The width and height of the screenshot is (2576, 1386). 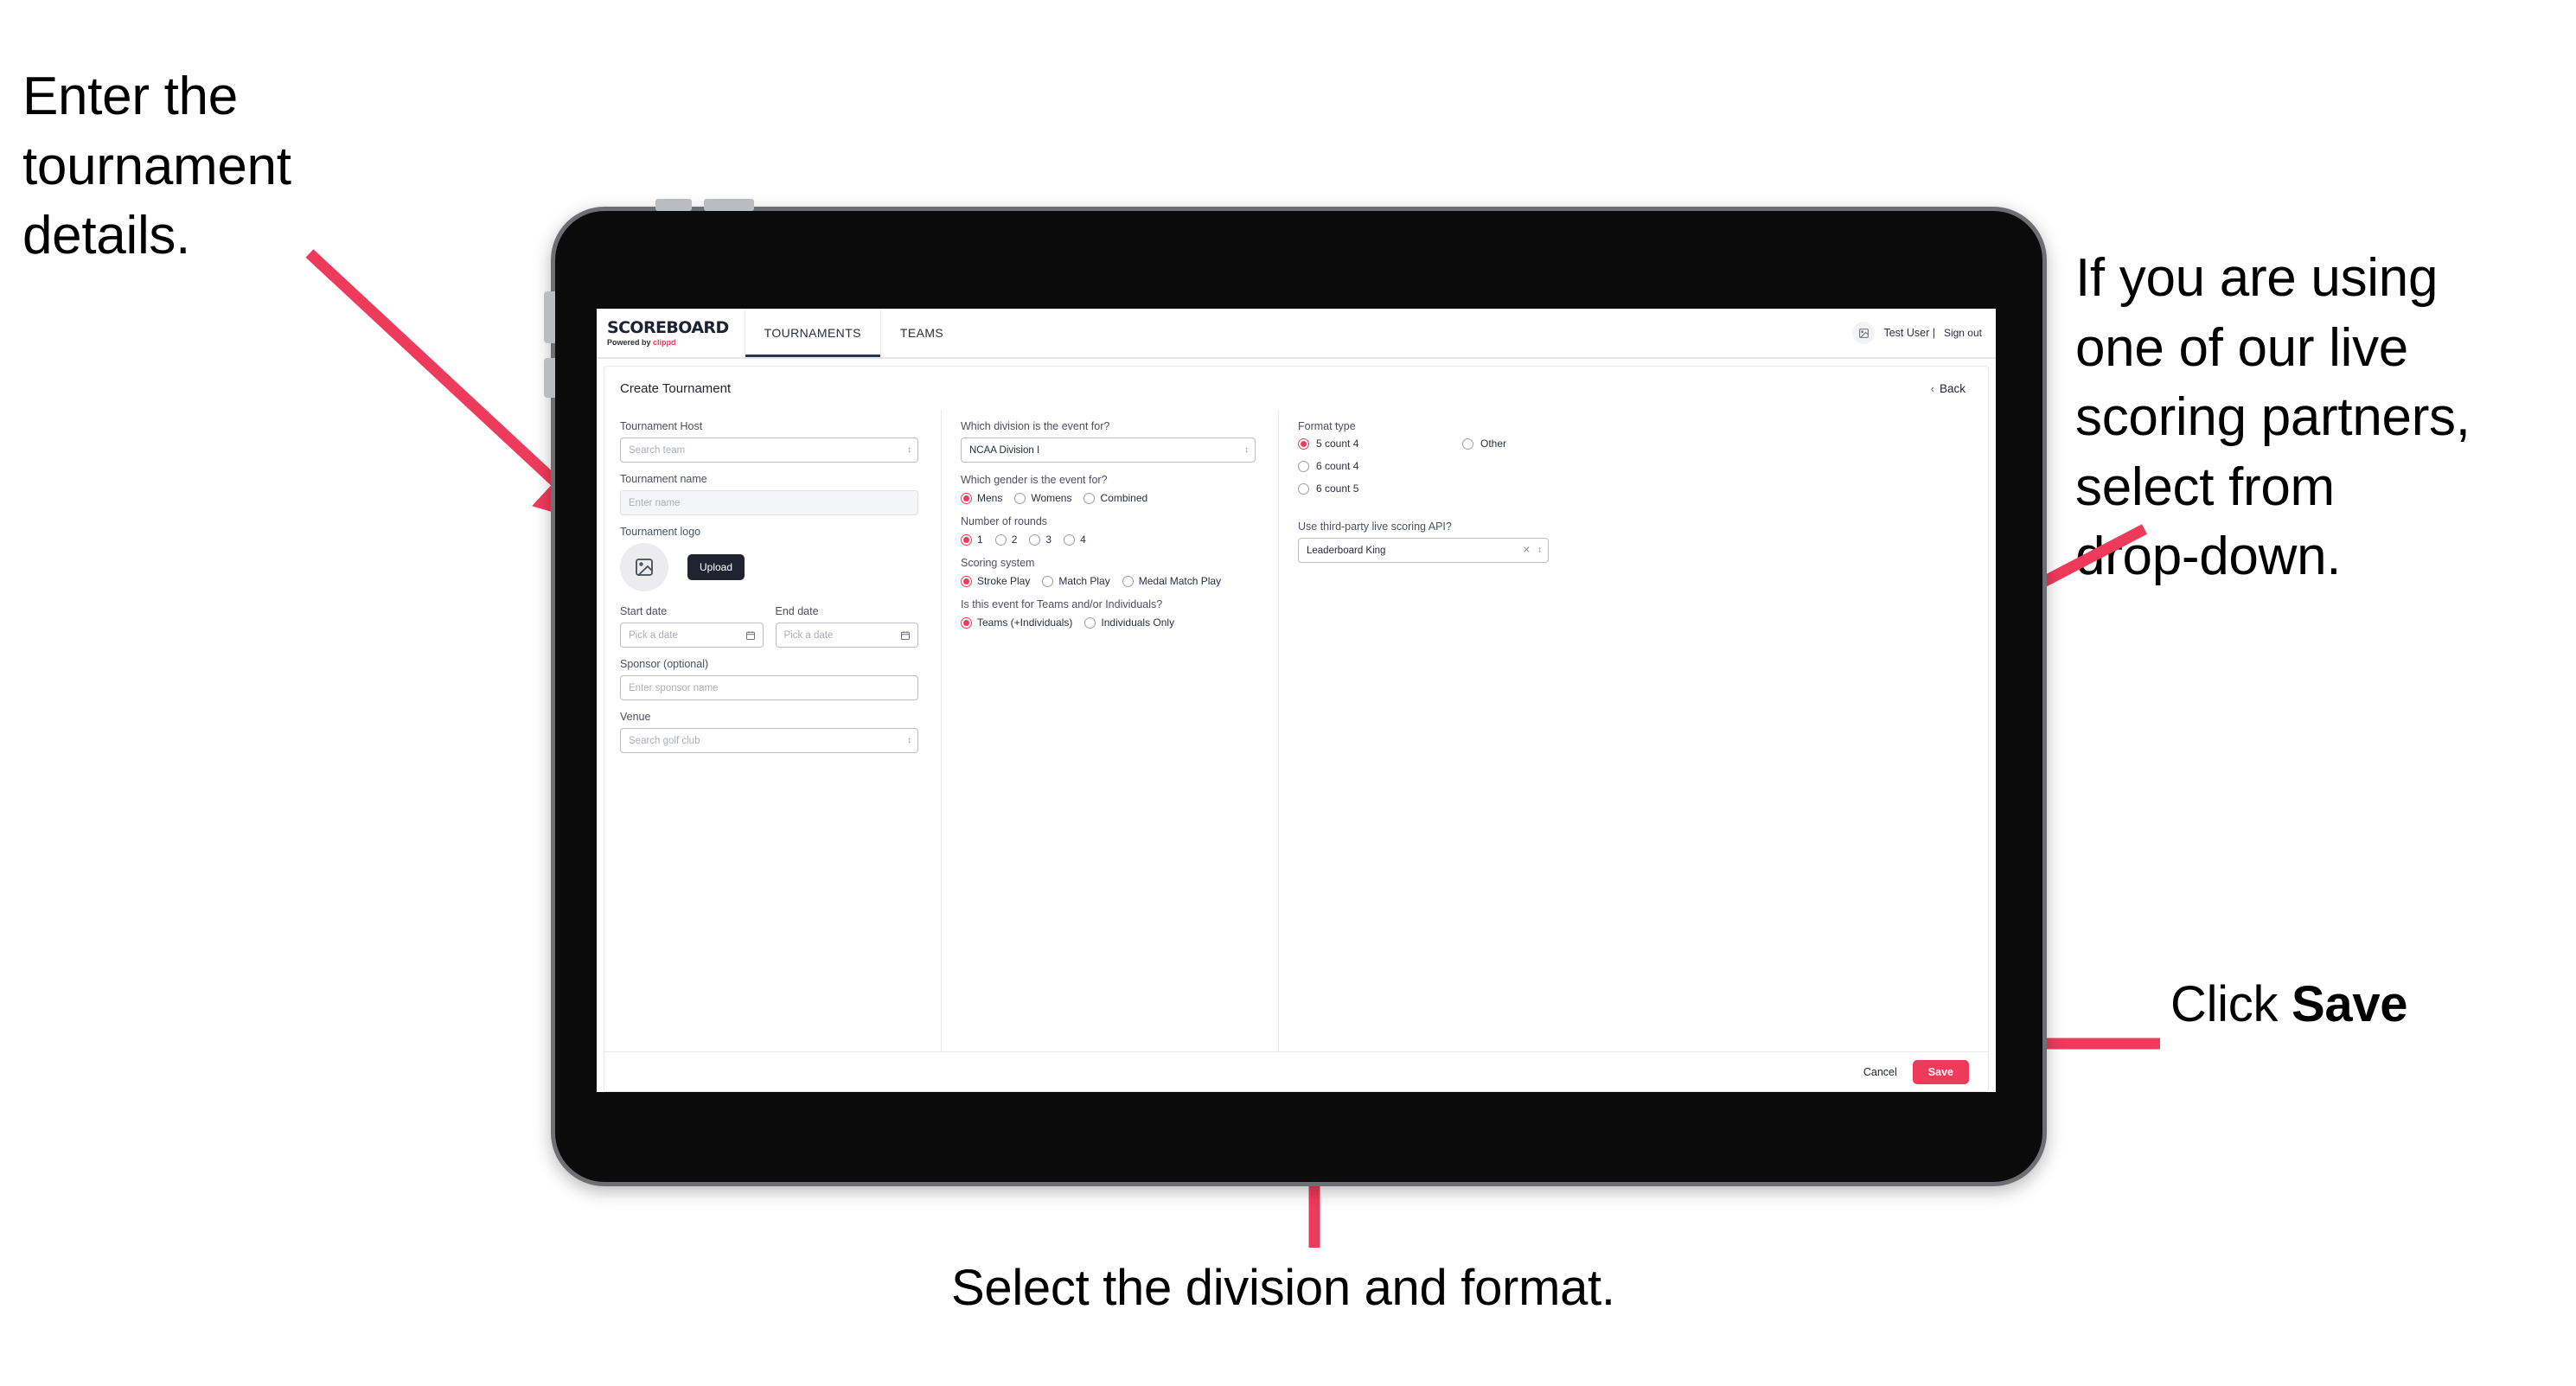 I want to click on annotation-save-bold: Save, so click(x=2349, y=1004).